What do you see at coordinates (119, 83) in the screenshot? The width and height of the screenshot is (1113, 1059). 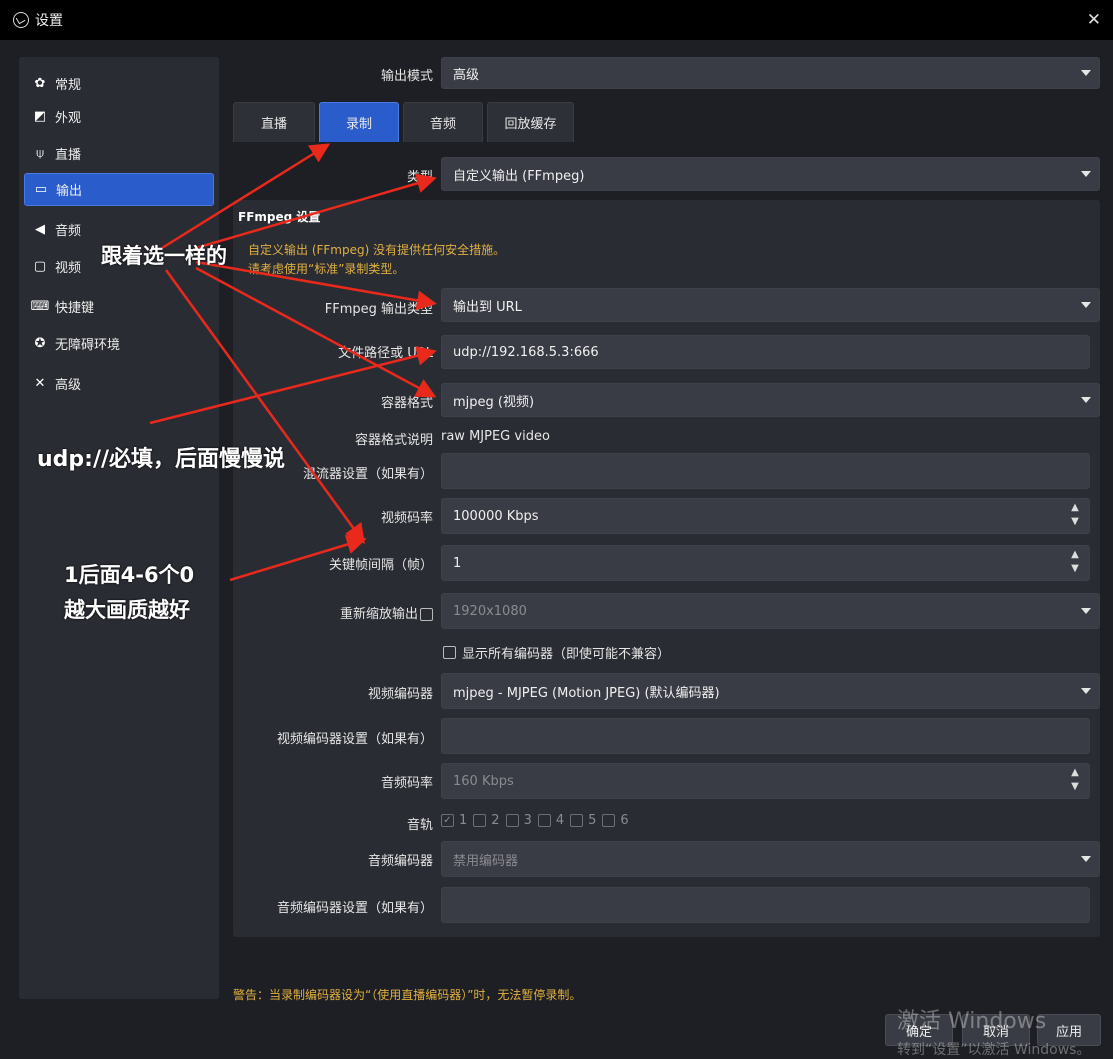 I see `sidebar-item-general: ✿ 常规` at bounding box center [119, 83].